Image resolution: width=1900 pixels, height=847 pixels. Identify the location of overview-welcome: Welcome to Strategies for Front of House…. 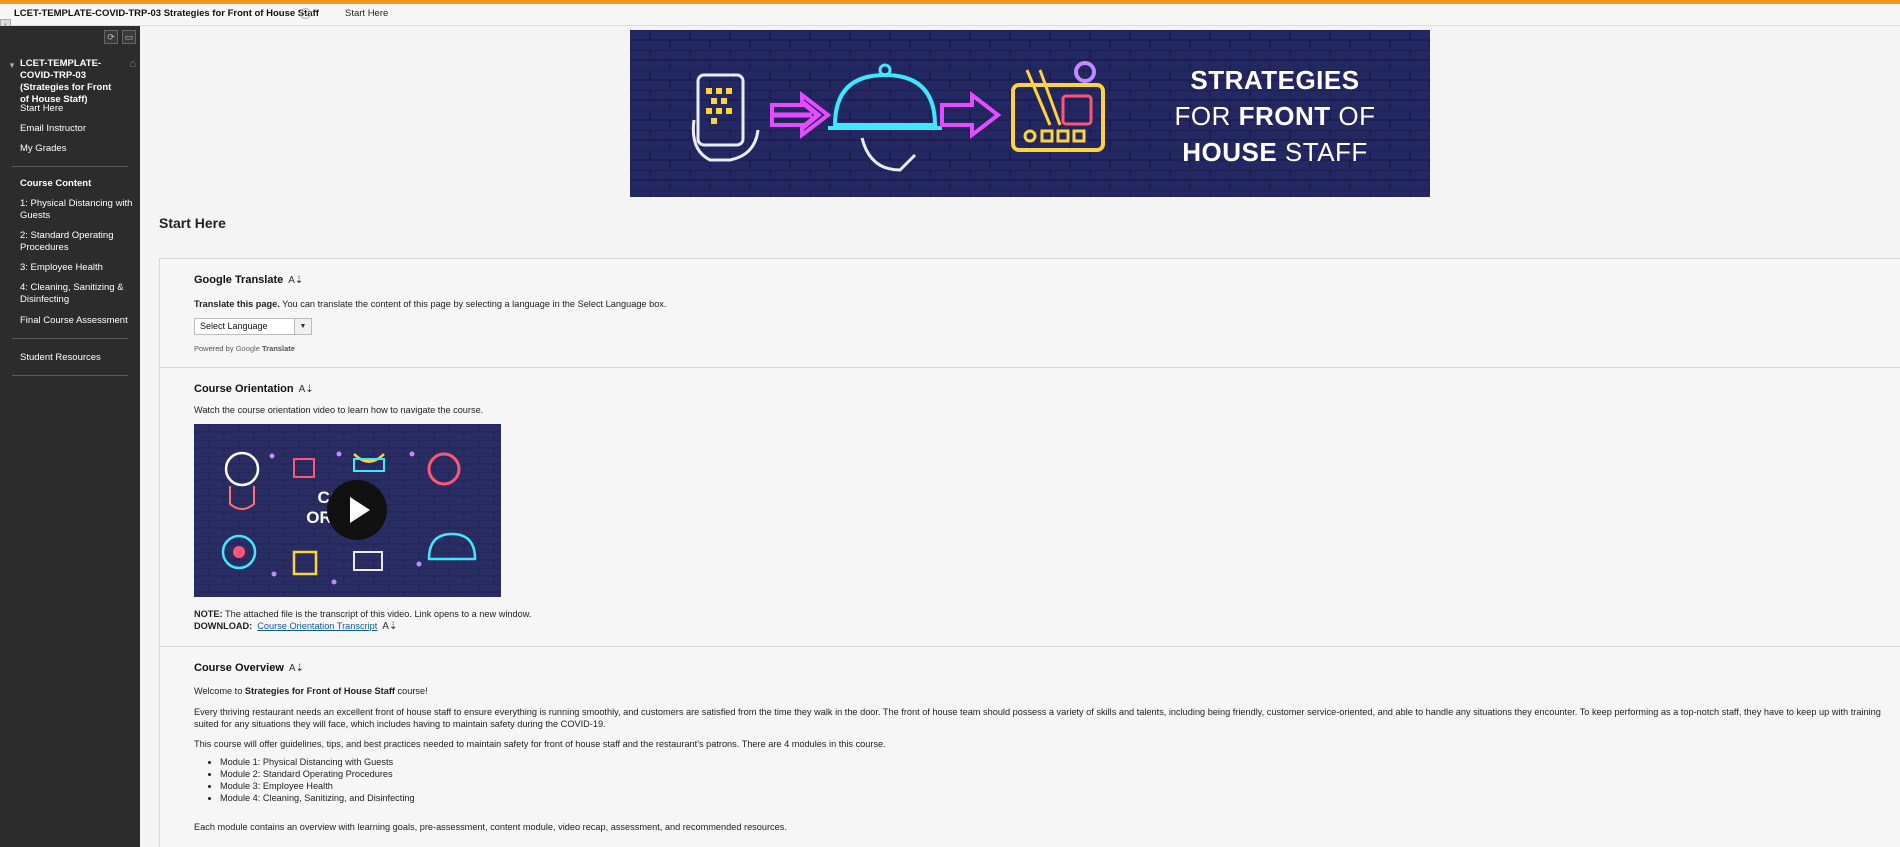
(311, 691).